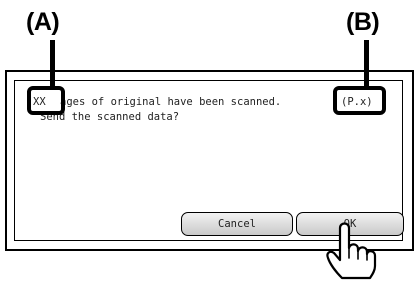 This screenshot has height=282, width=416. What do you see at coordinates (363, 22) in the screenshot?
I see `callout-b-label: (B)` at bounding box center [363, 22].